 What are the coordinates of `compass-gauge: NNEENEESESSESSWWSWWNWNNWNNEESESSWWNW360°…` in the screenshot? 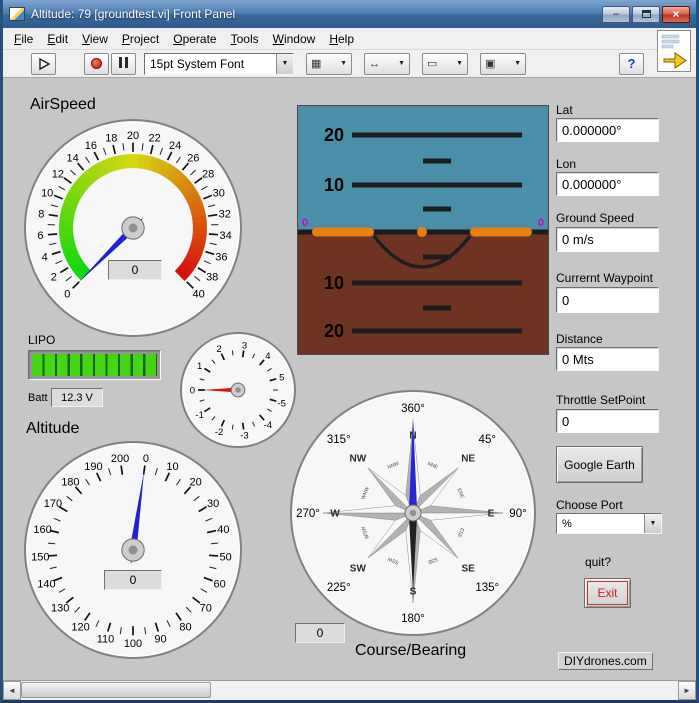 It's located at (413, 513).